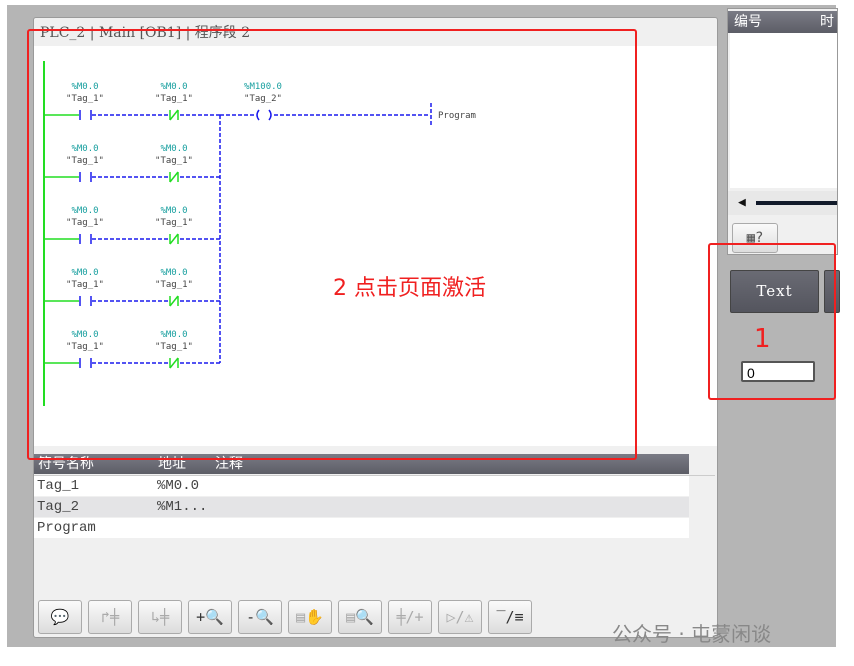  I want to click on goto-previous-button: ↱╪, so click(110, 617).